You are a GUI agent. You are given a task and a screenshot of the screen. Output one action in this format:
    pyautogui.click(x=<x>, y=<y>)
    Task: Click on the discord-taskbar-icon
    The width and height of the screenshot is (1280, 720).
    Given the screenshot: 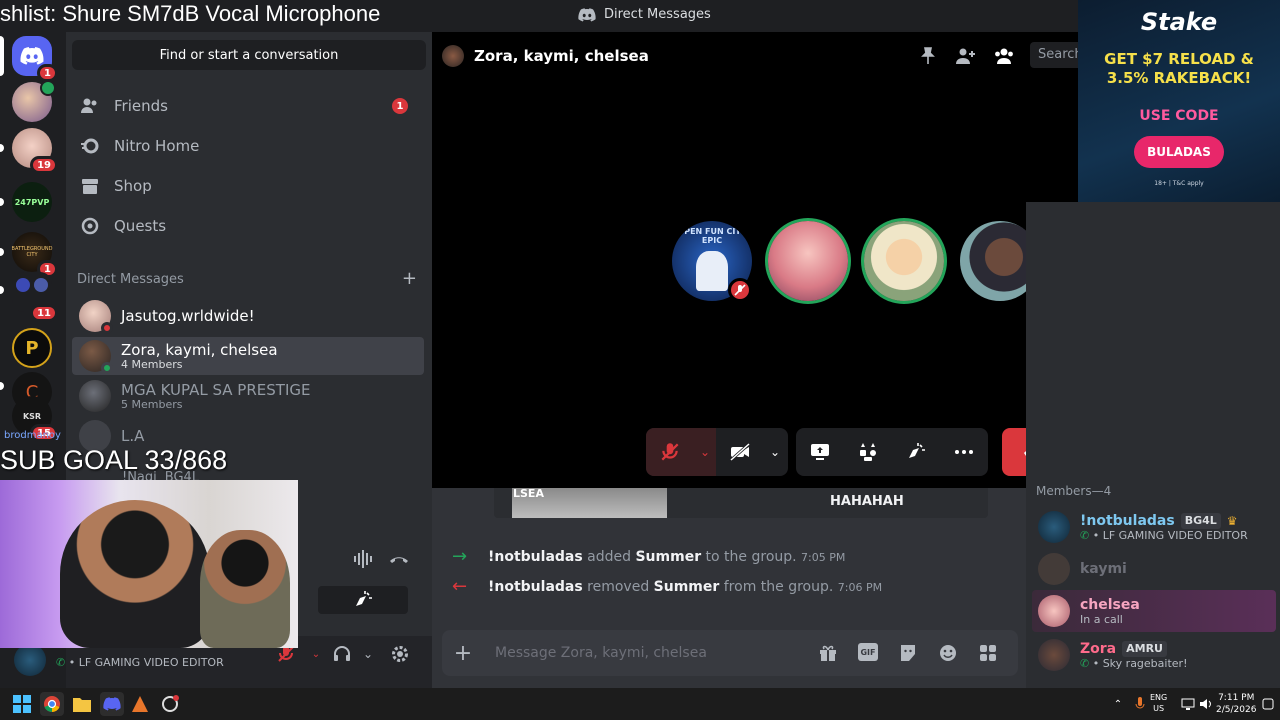 What is the action you would take?
    pyautogui.click(x=112, y=704)
    